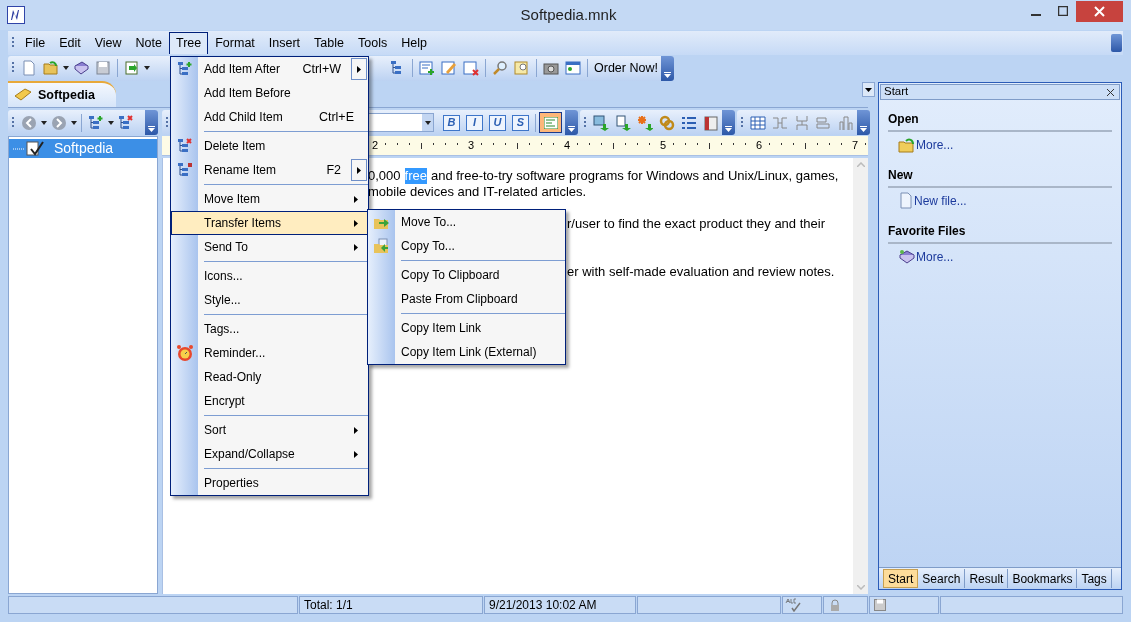  What do you see at coordinates (466, 275) in the screenshot?
I see `menu-item: Copy To Clipboard` at bounding box center [466, 275].